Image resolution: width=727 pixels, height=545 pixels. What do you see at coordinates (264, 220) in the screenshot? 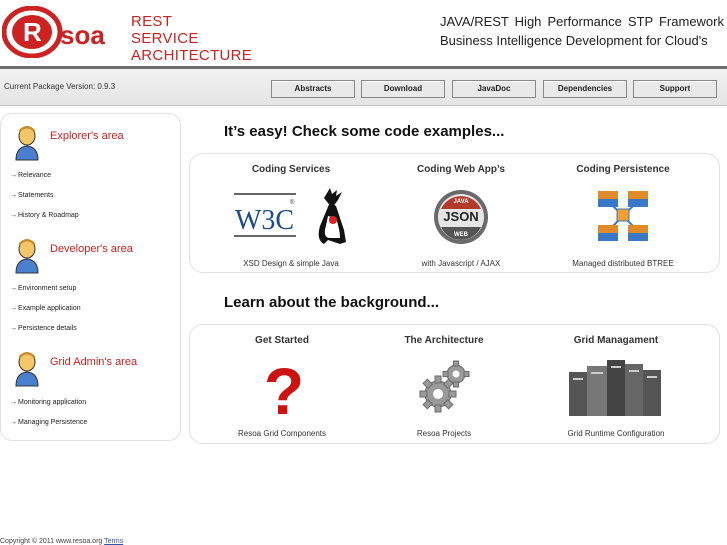
I see `svg-text: W3C` at bounding box center [264, 220].